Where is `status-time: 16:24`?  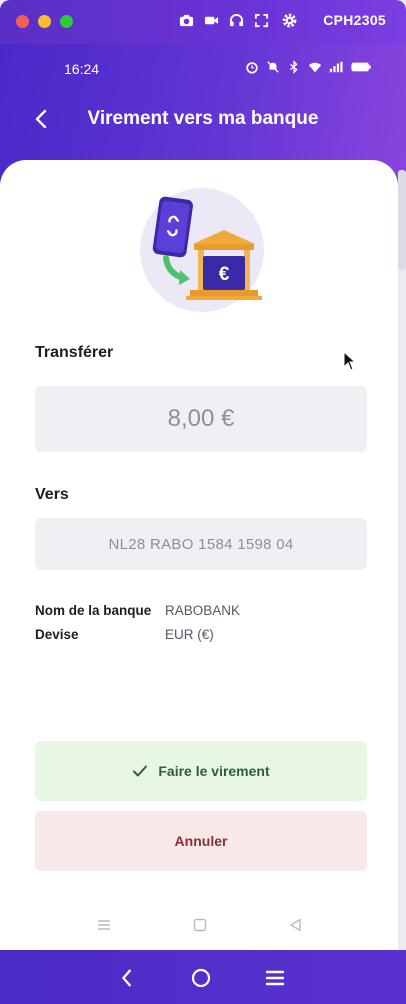 status-time: 16:24 is located at coordinates (82, 69).